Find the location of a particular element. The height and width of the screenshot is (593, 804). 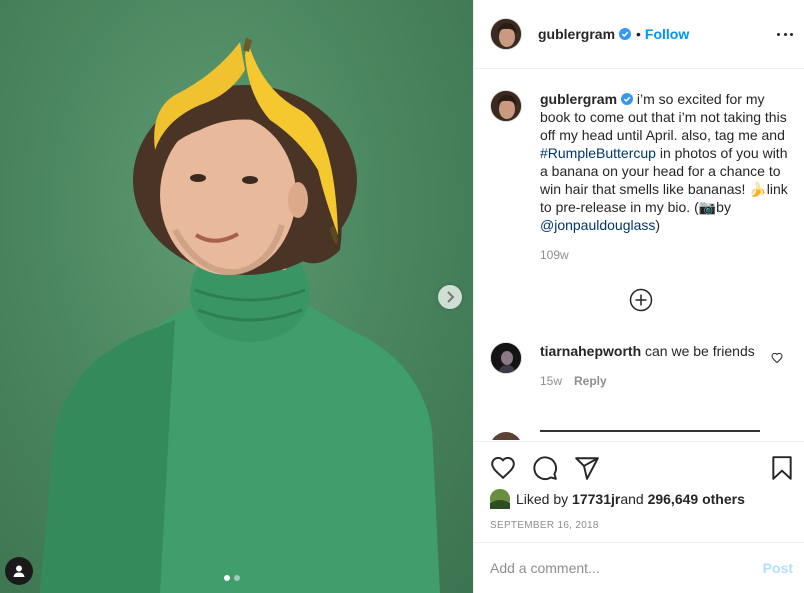

tagged-users-button is located at coordinates (19, 571).